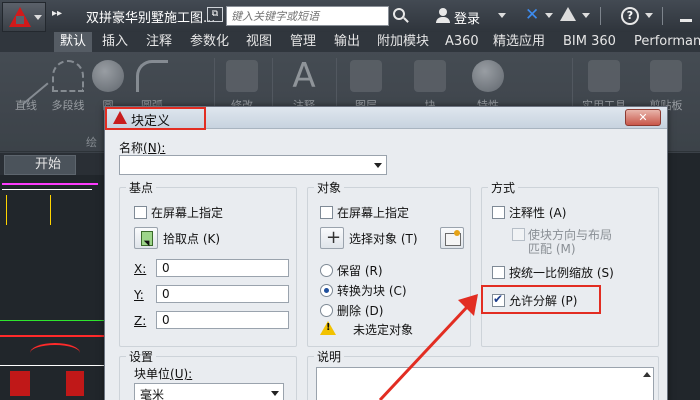  What do you see at coordinates (68, 76) in the screenshot?
I see `polyline-icon` at bounding box center [68, 76].